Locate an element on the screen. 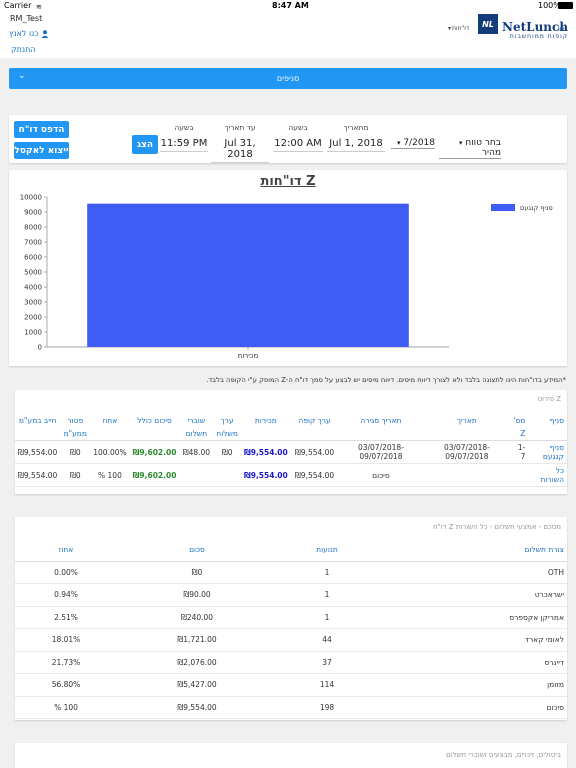  wifi-icon: ≋ is located at coordinates (39, 7).